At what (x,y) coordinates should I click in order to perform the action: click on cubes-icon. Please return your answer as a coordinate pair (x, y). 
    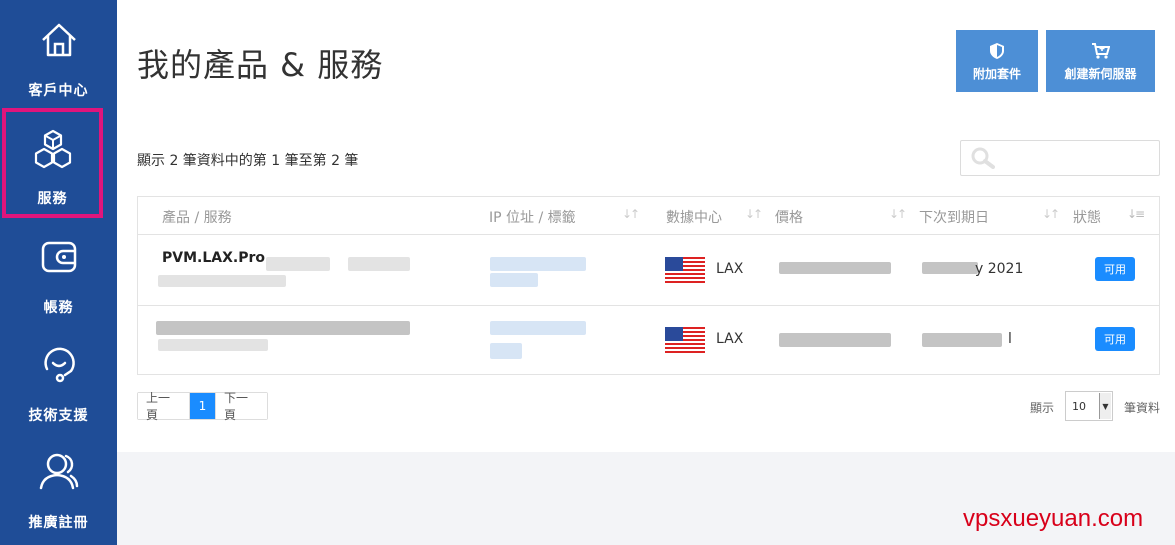
    Looking at the image, I should click on (53, 150).